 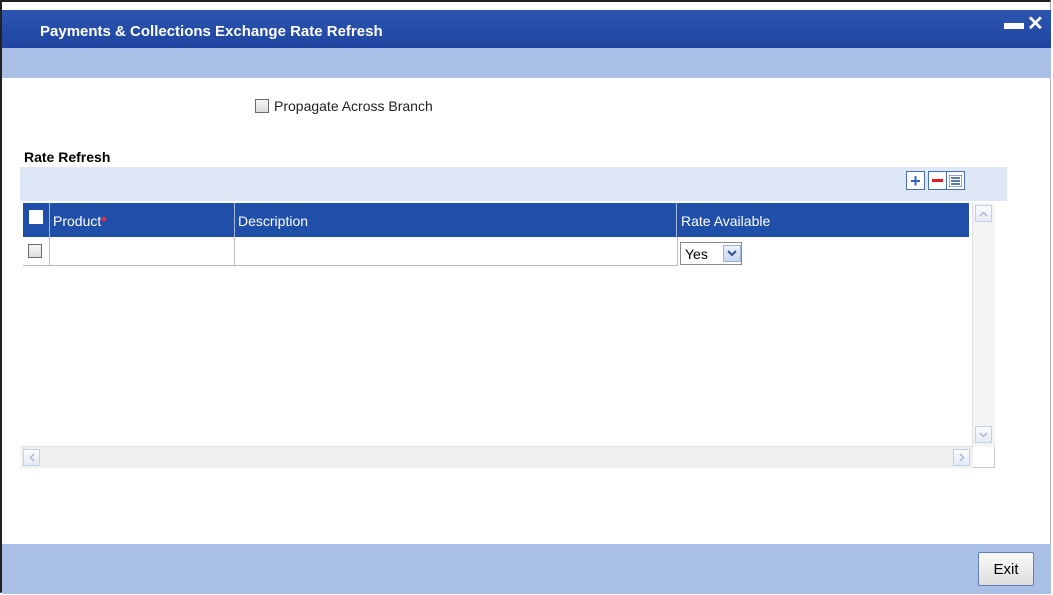 I want to click on product-cell, so click(x=142, y=251).